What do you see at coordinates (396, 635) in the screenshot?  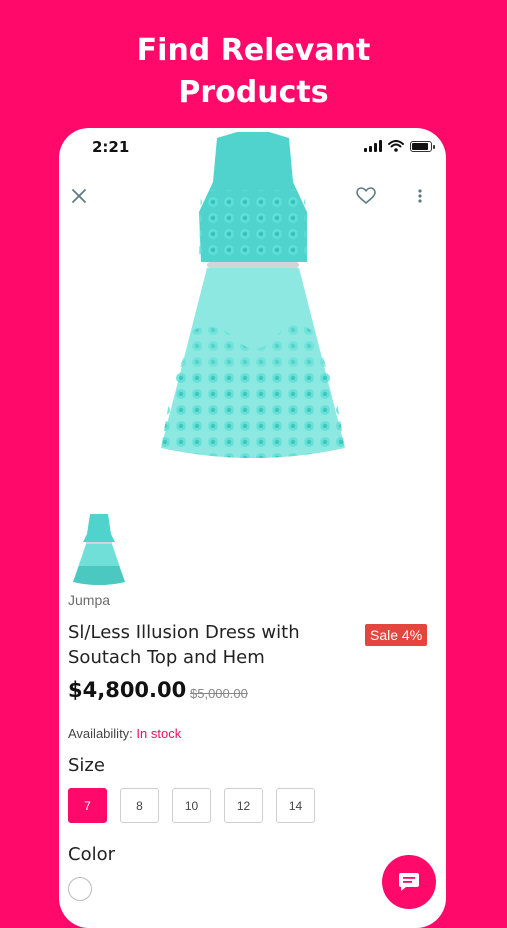 I see `sale-badge: Sale 4%` at bounding box center [396, 635].